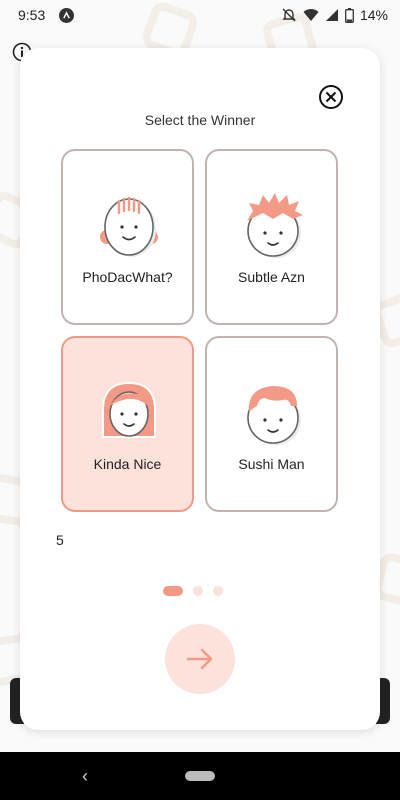 The height and width of the screenshot is (800, 400). What do you see at coordinates (331, 97) in the screenshot?
I see `close-icon` at bounding box center [331, 97].